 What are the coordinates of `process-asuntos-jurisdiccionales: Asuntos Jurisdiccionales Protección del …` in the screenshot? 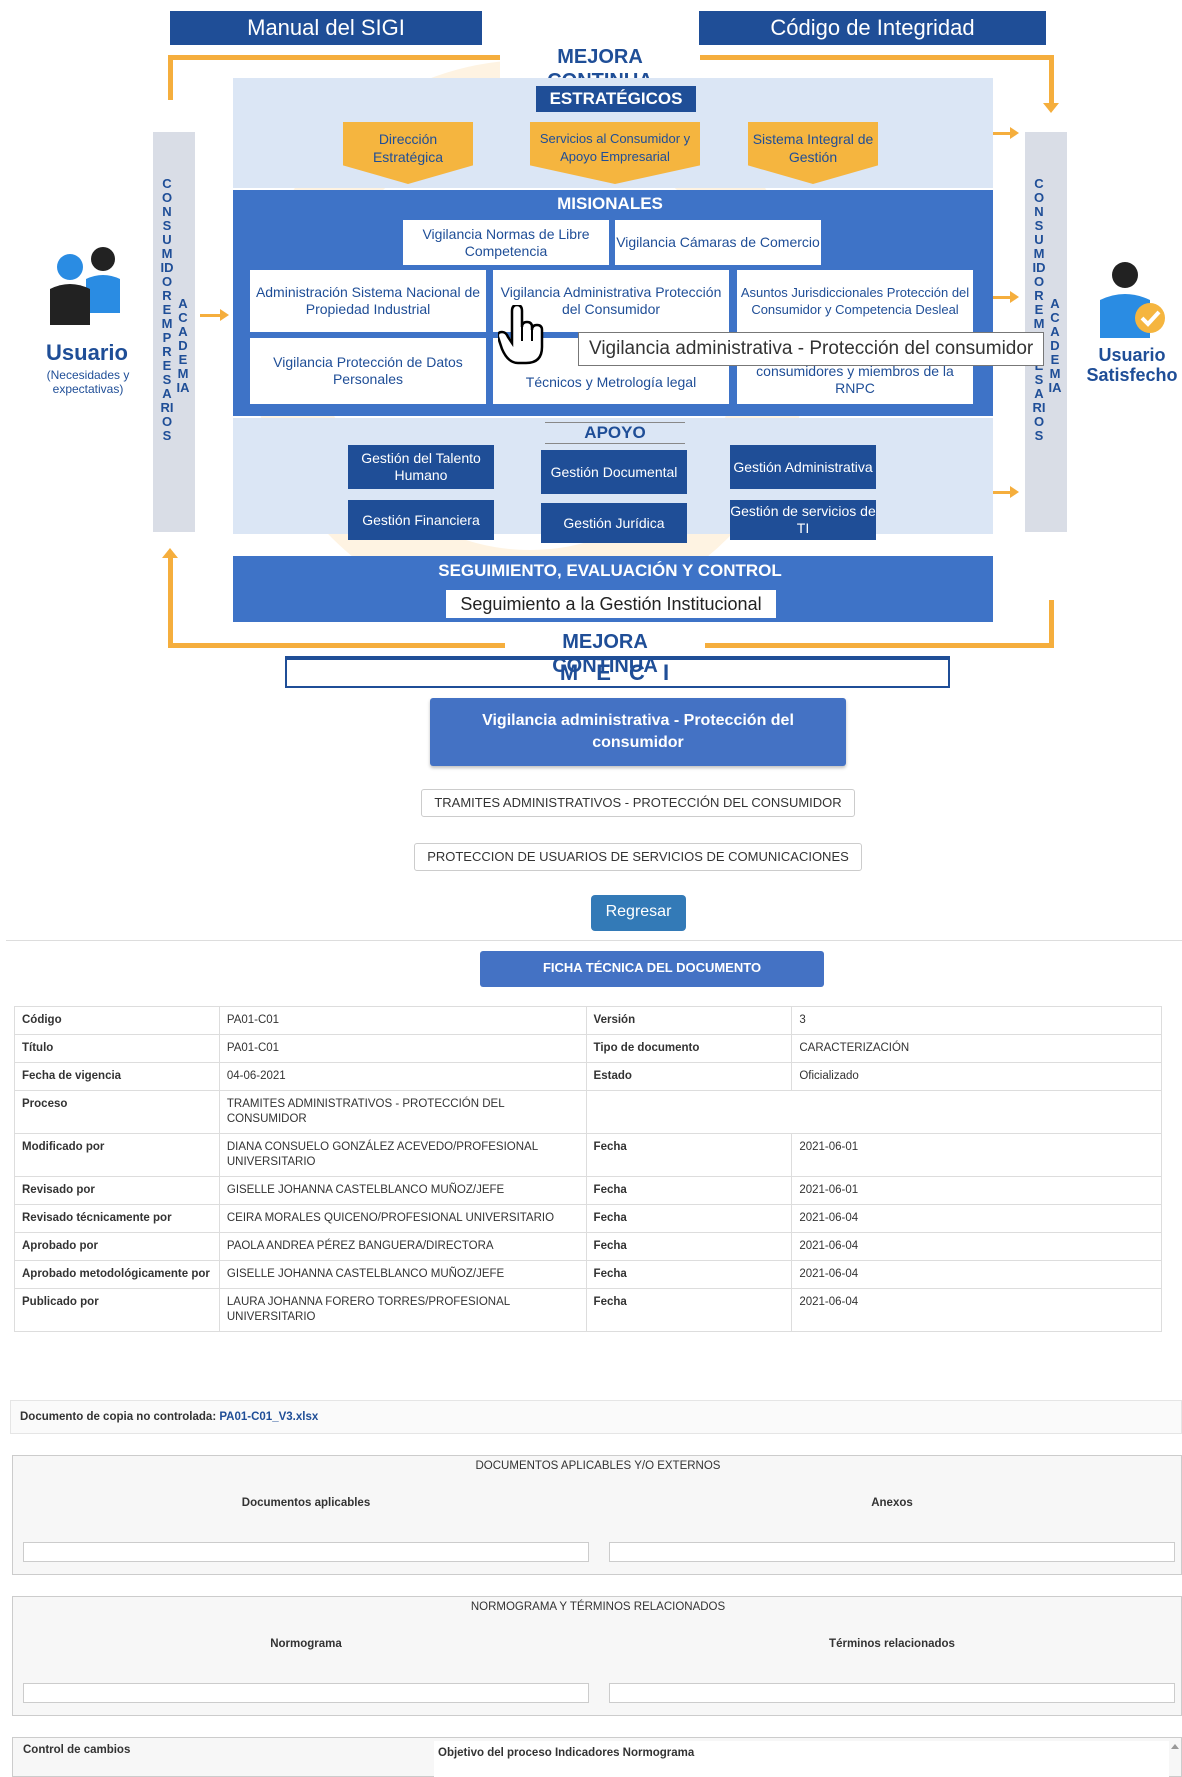 It's located at (855, 301).